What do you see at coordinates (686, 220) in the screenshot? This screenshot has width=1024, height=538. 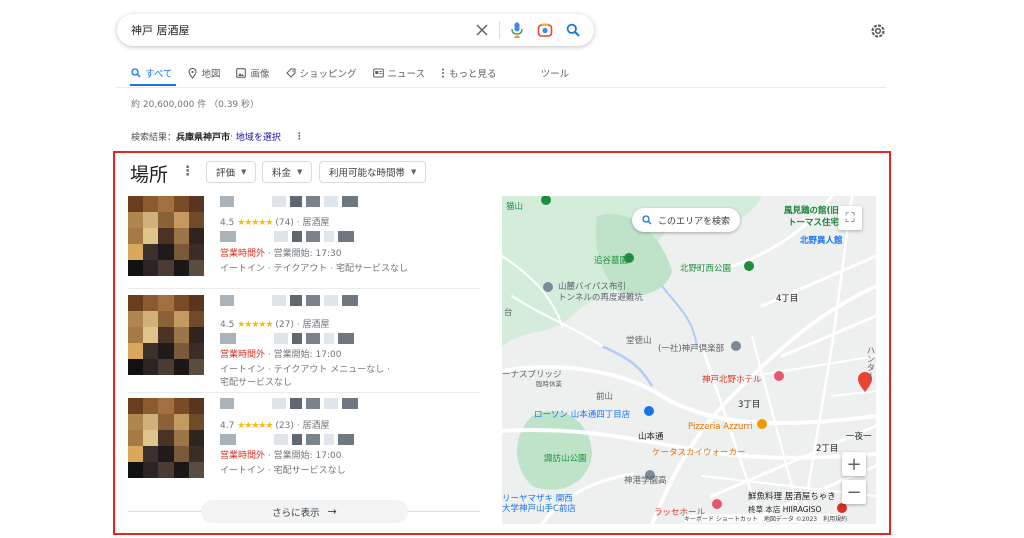 I see `search-this-area-button: このエリアを検索` at bounding box center [686, 220].